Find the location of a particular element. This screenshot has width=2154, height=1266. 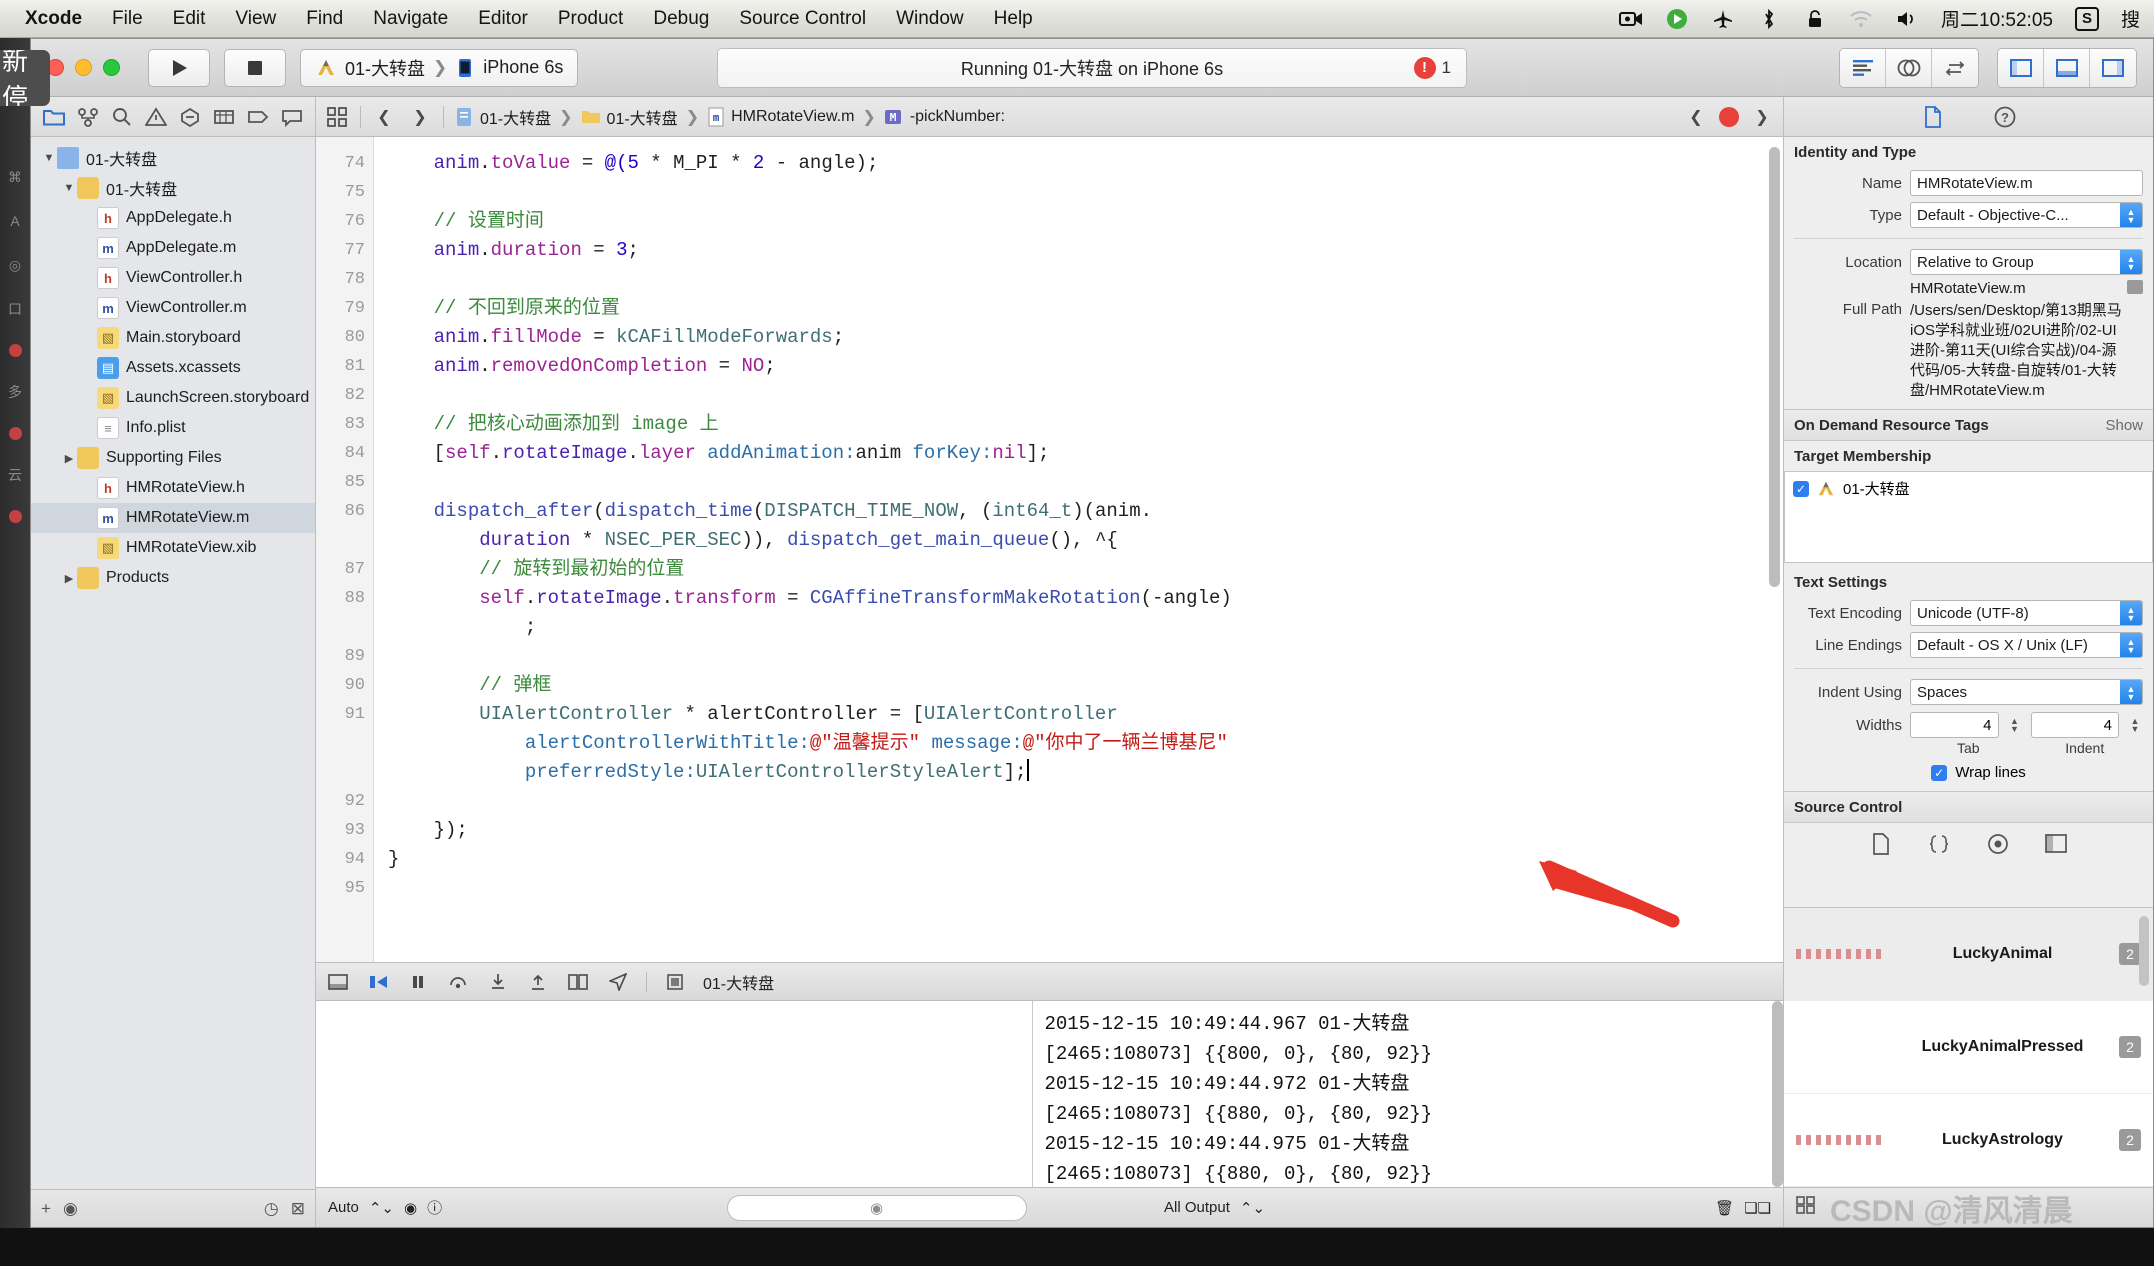

version-editor-button is located at coordinates (1955, 67).